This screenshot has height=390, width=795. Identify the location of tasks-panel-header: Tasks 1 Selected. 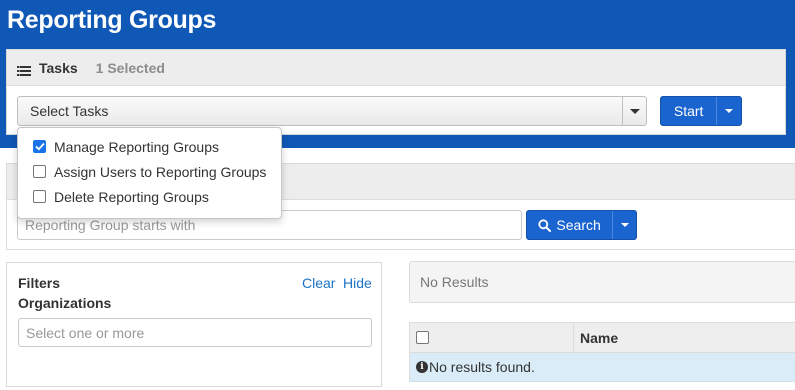
(396, 68).